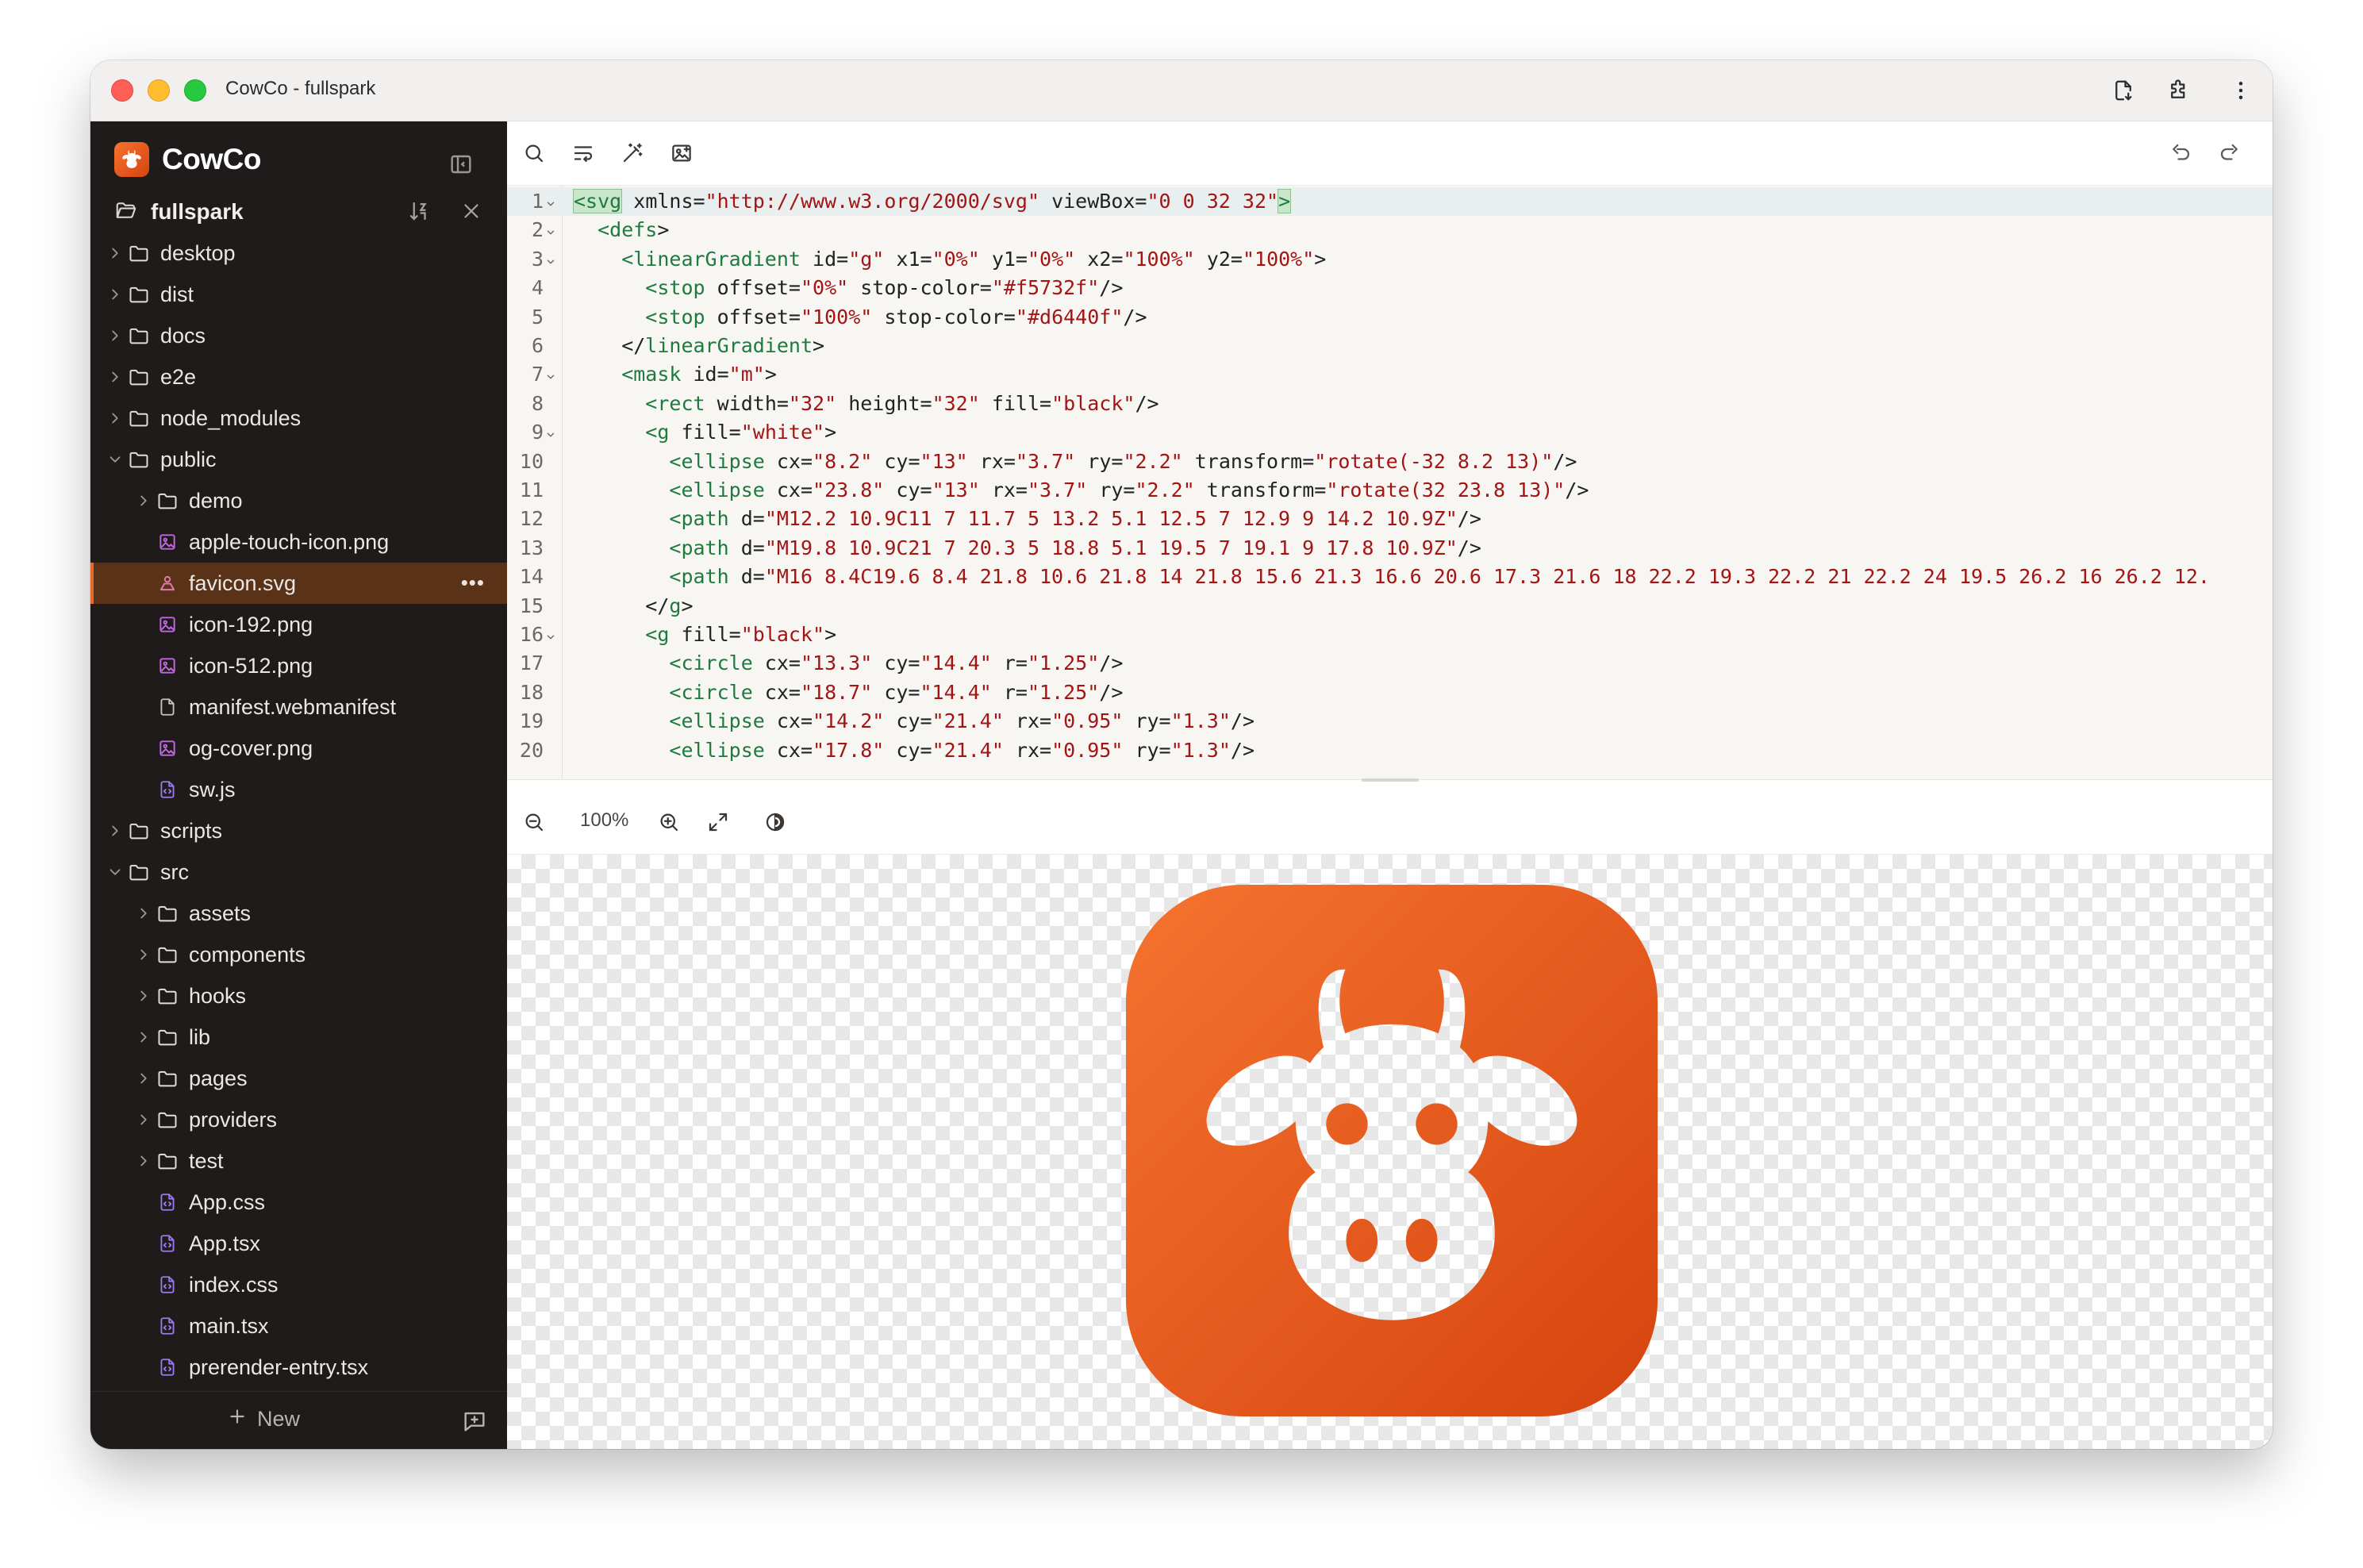  I want to click on undo-icon, so click(2180, 153).